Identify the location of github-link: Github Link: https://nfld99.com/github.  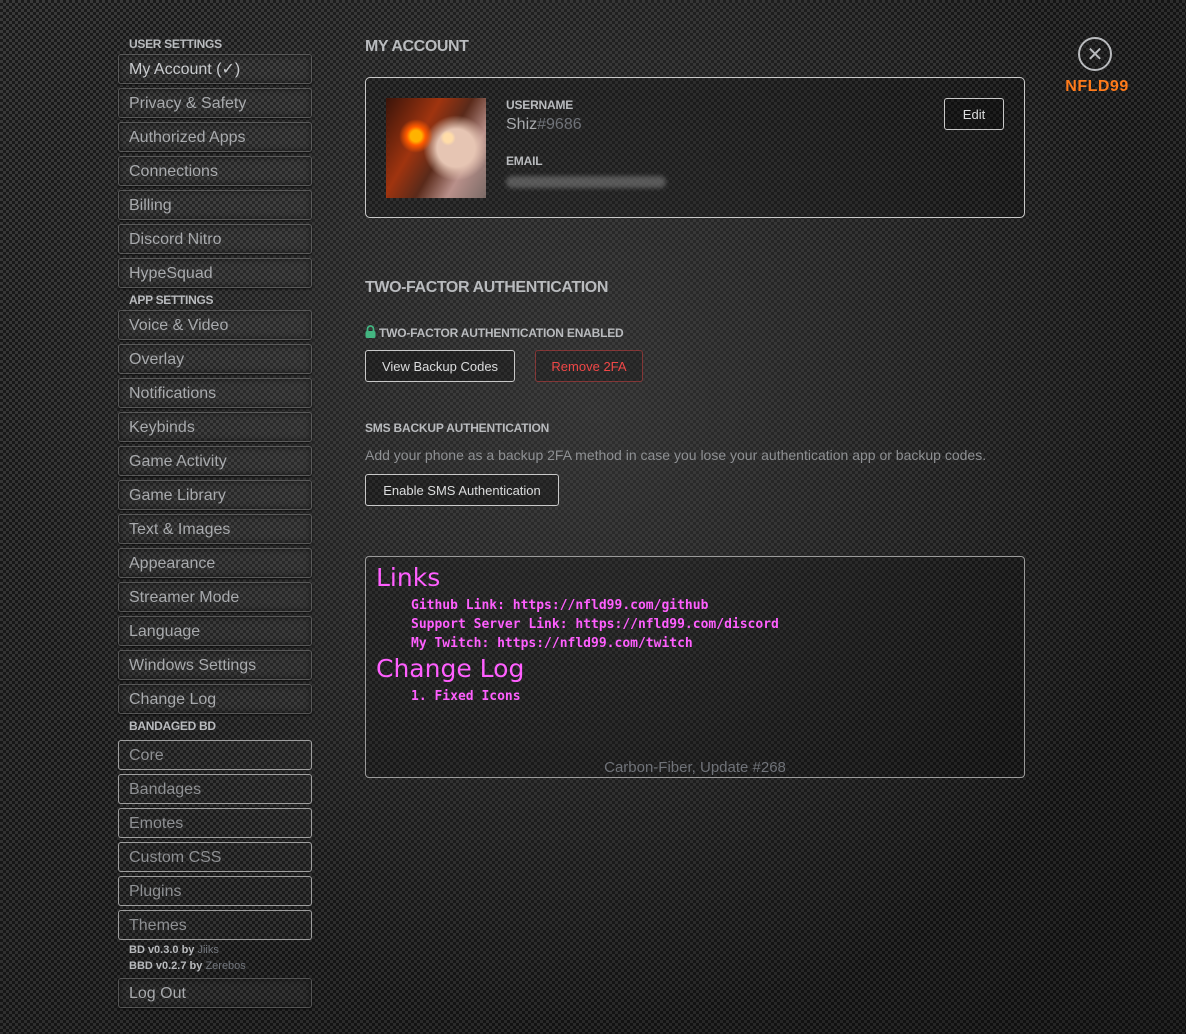
(559, 605).